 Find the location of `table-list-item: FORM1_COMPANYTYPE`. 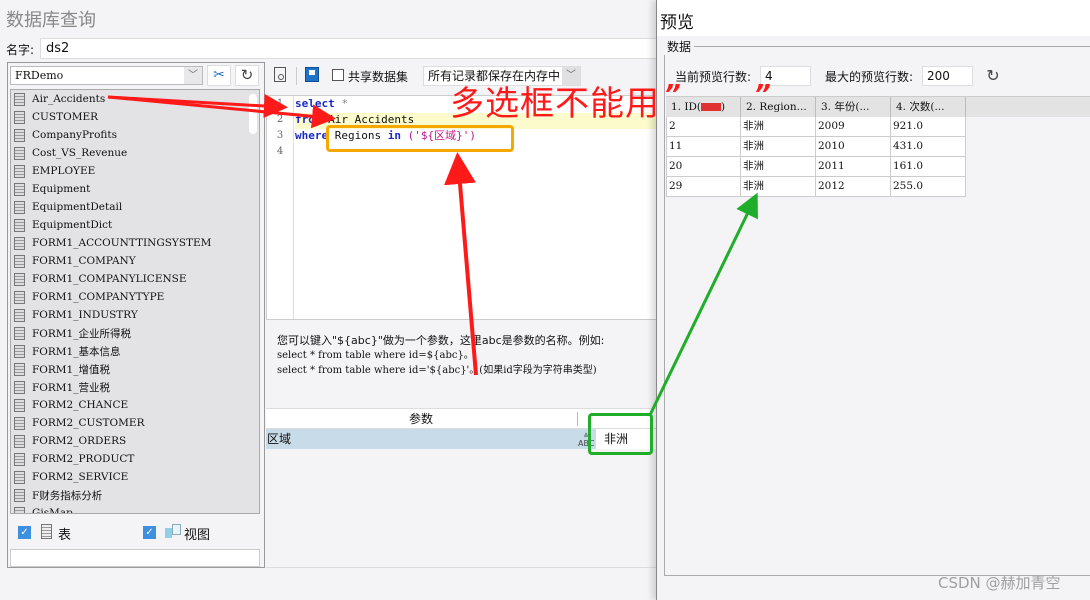

table-list-item: FORM1_COMPANYTYPE is located at coordinates (135, 297).